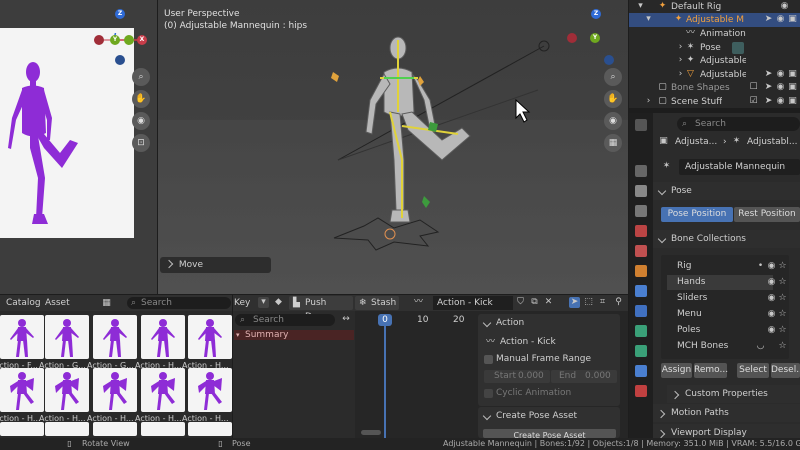 The width and height of the screenshot is (800, 450). Describe the element at coordinates (641, 231) in the screenshot. I see `scene-tab-icon` at that location.